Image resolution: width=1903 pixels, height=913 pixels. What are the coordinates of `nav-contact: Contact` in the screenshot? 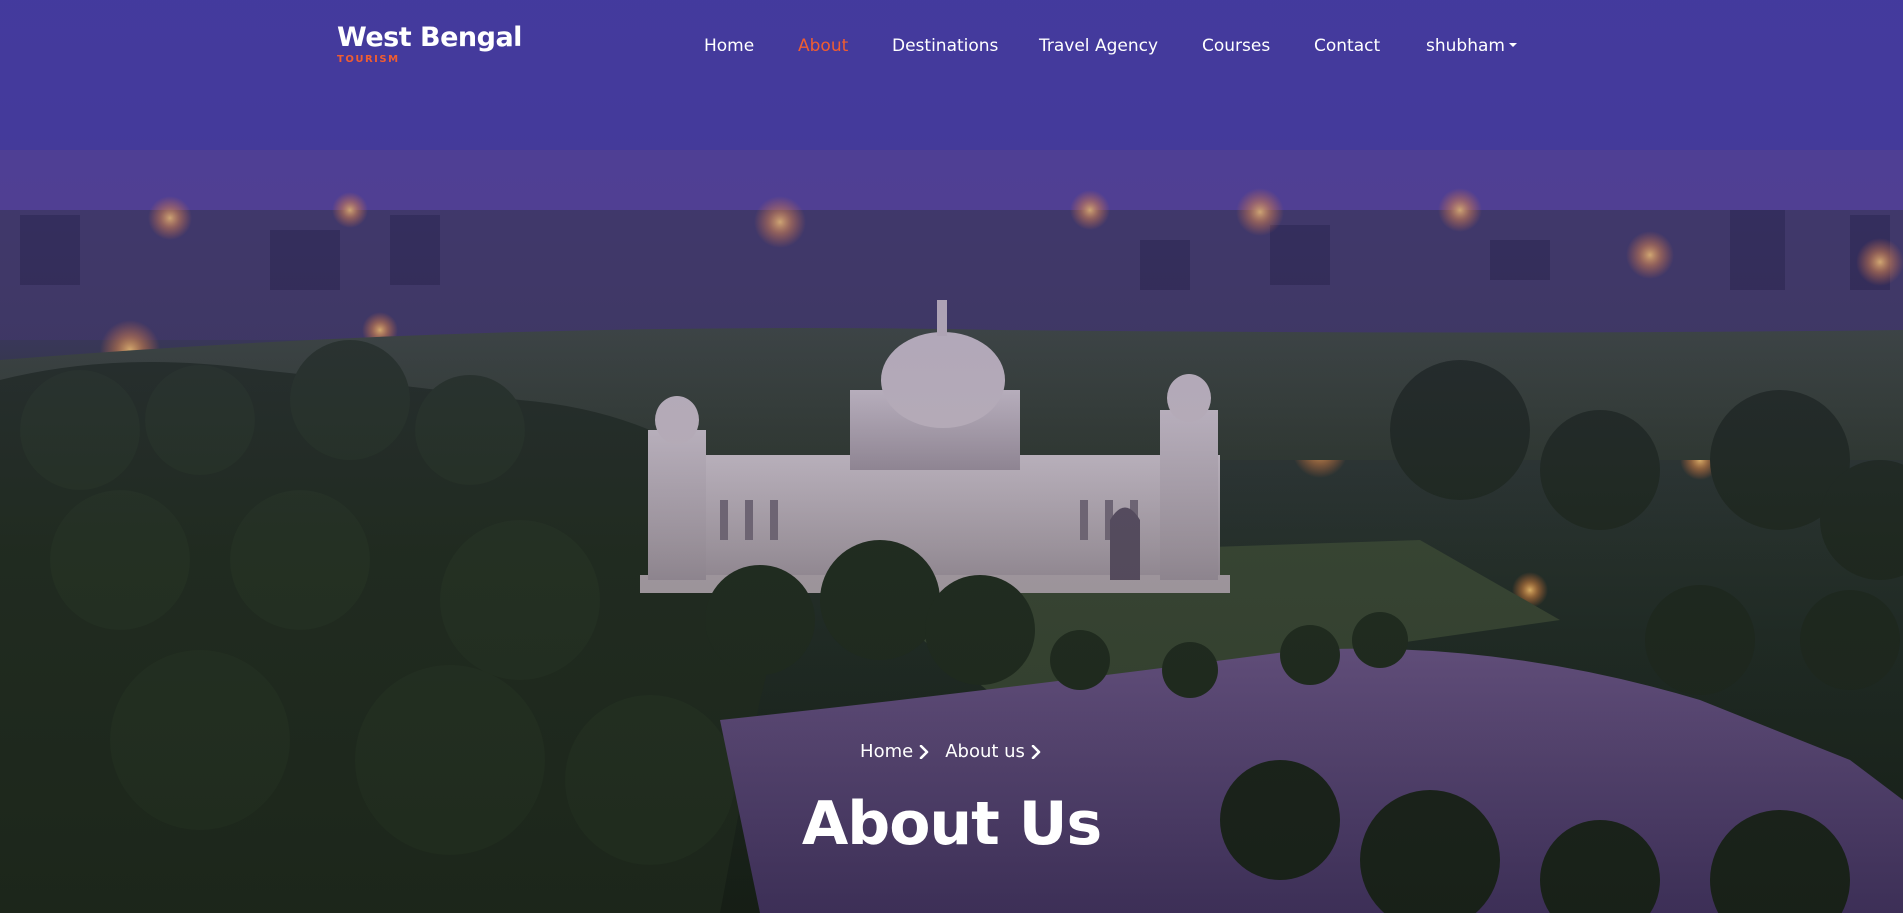 It's located at (1347, 46).